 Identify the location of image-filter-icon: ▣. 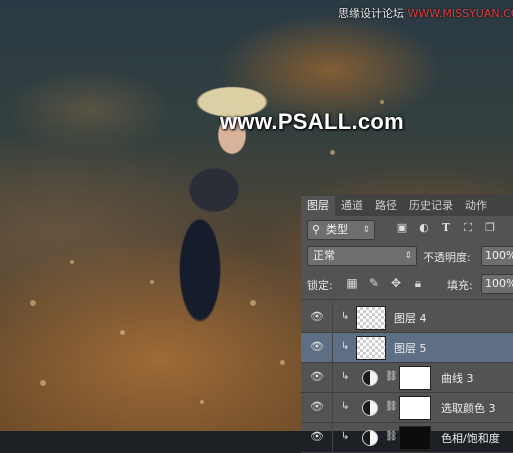
(402, 228).